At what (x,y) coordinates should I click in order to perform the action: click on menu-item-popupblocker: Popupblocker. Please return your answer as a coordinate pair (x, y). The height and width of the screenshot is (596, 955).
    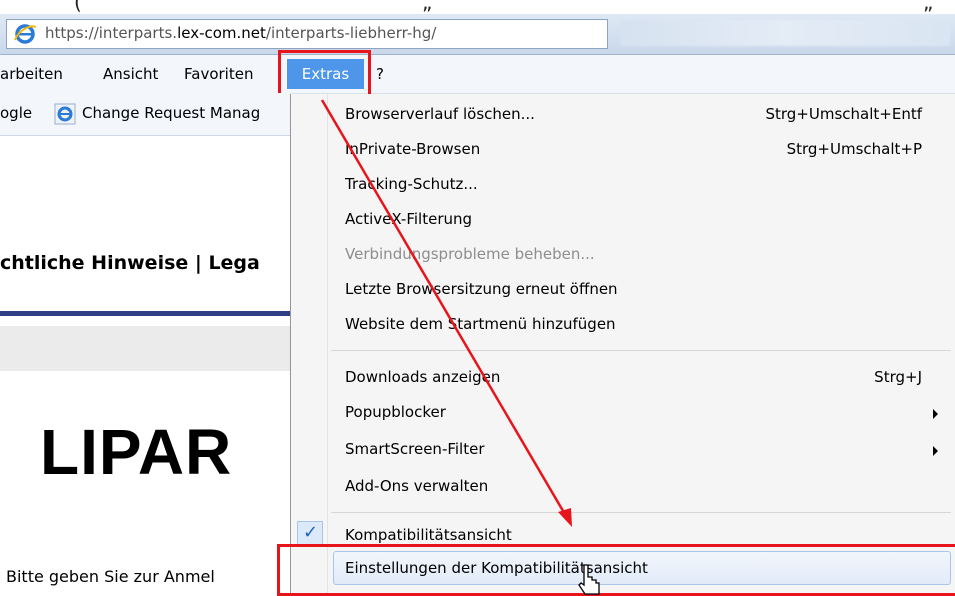
    Looking at the image, I should click on (623, 413).